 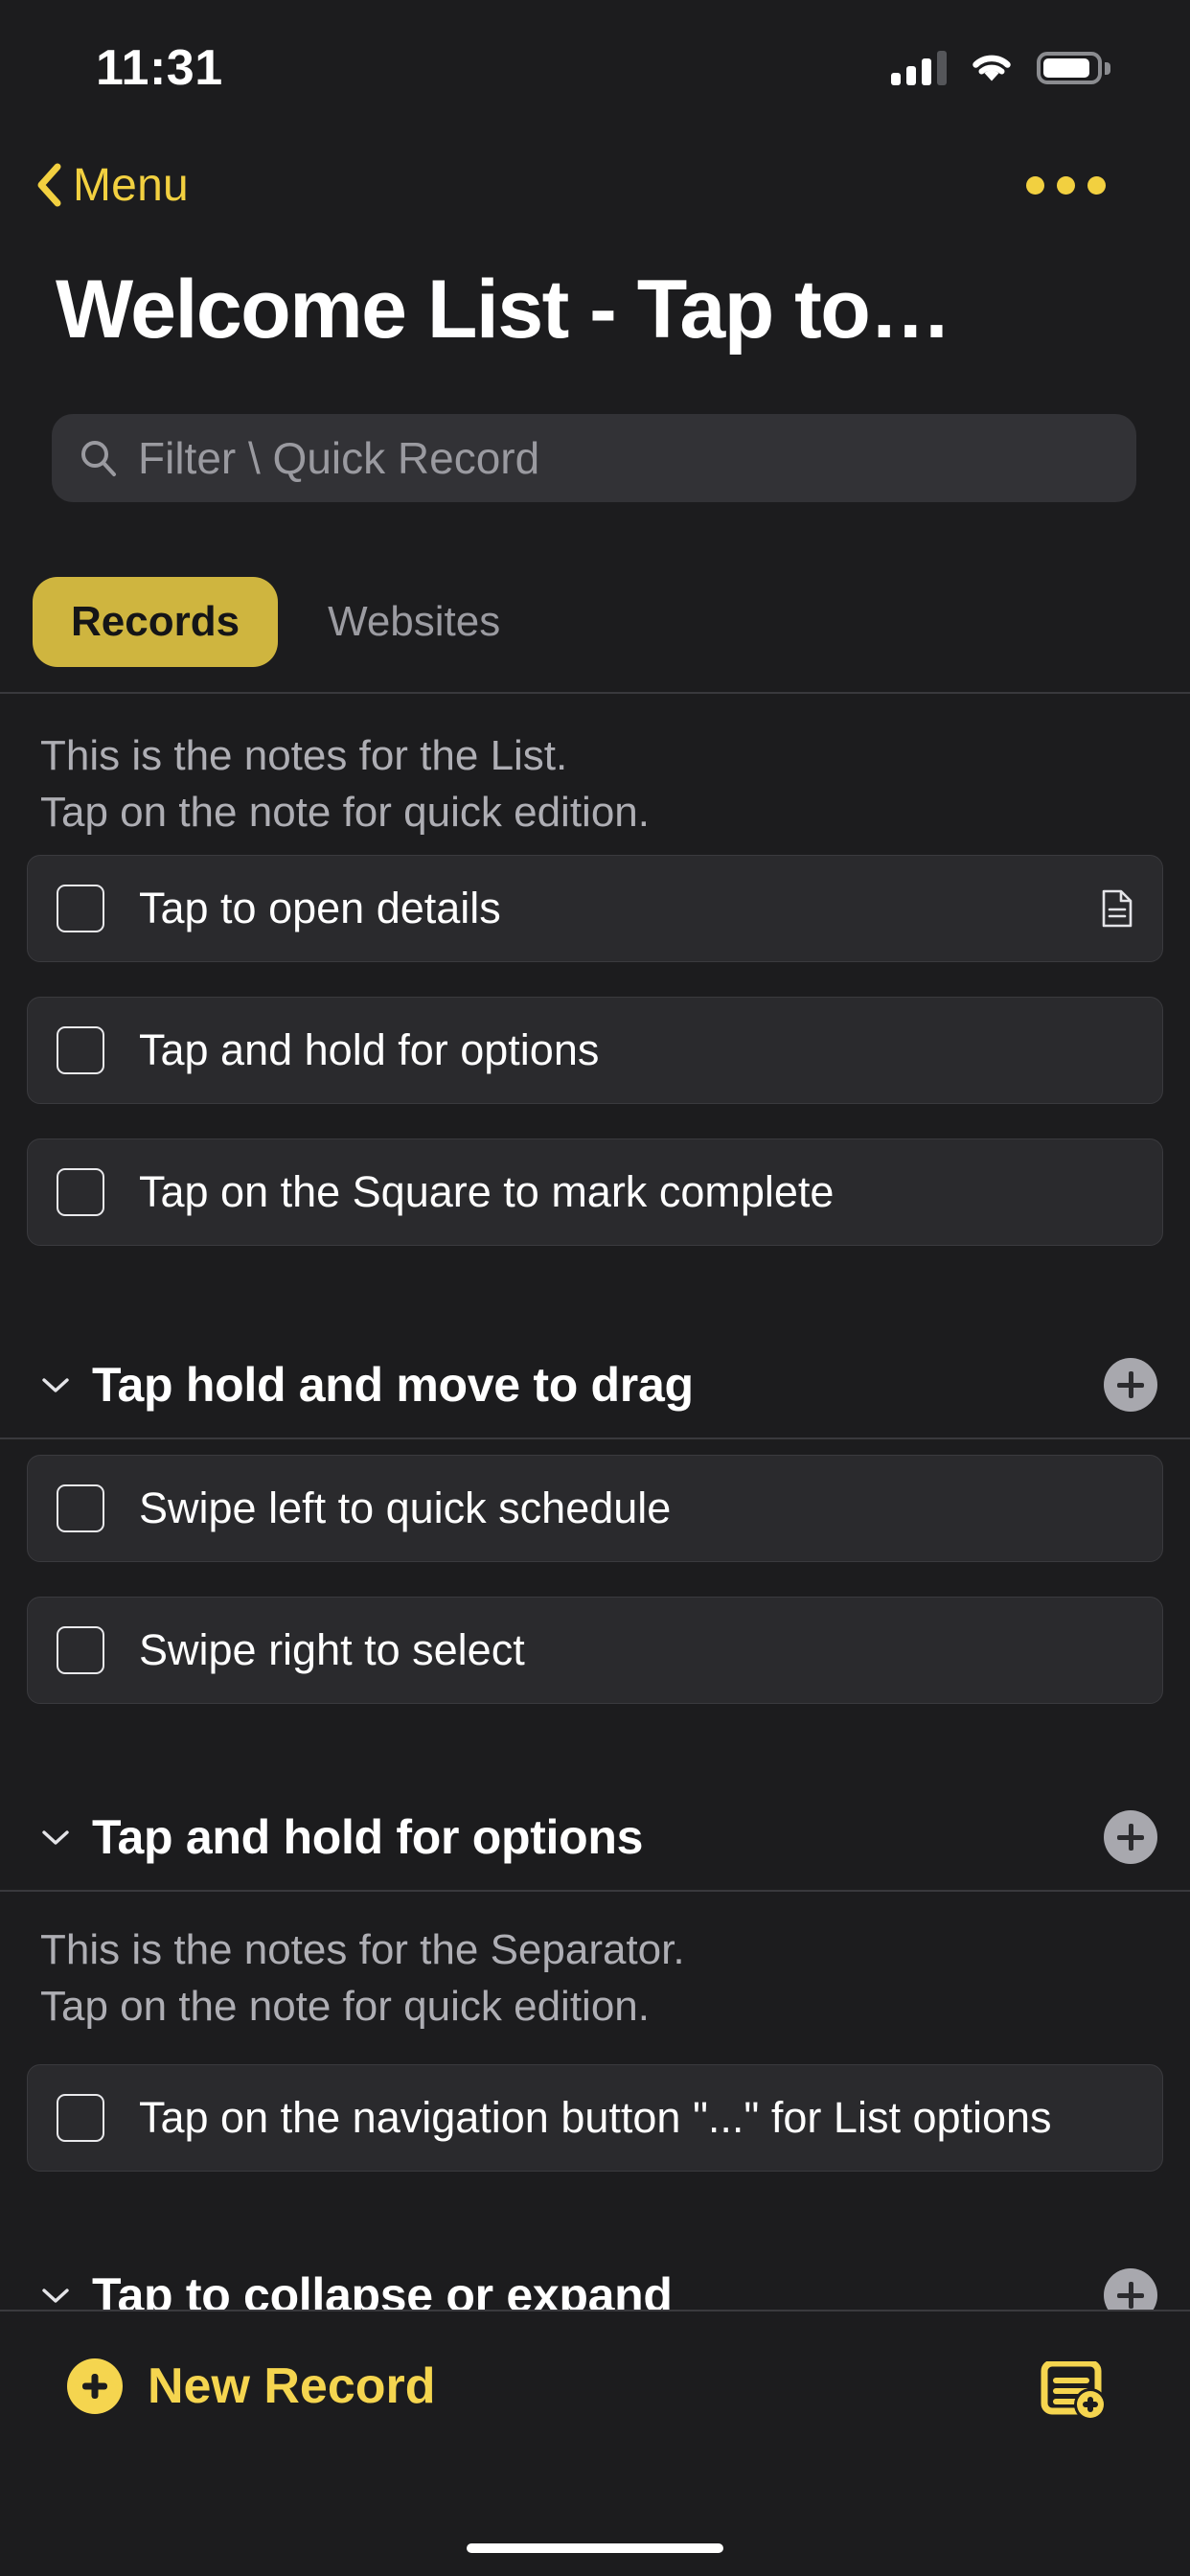 I want to click on status-time: 11:31, so click(x=159, y=68).